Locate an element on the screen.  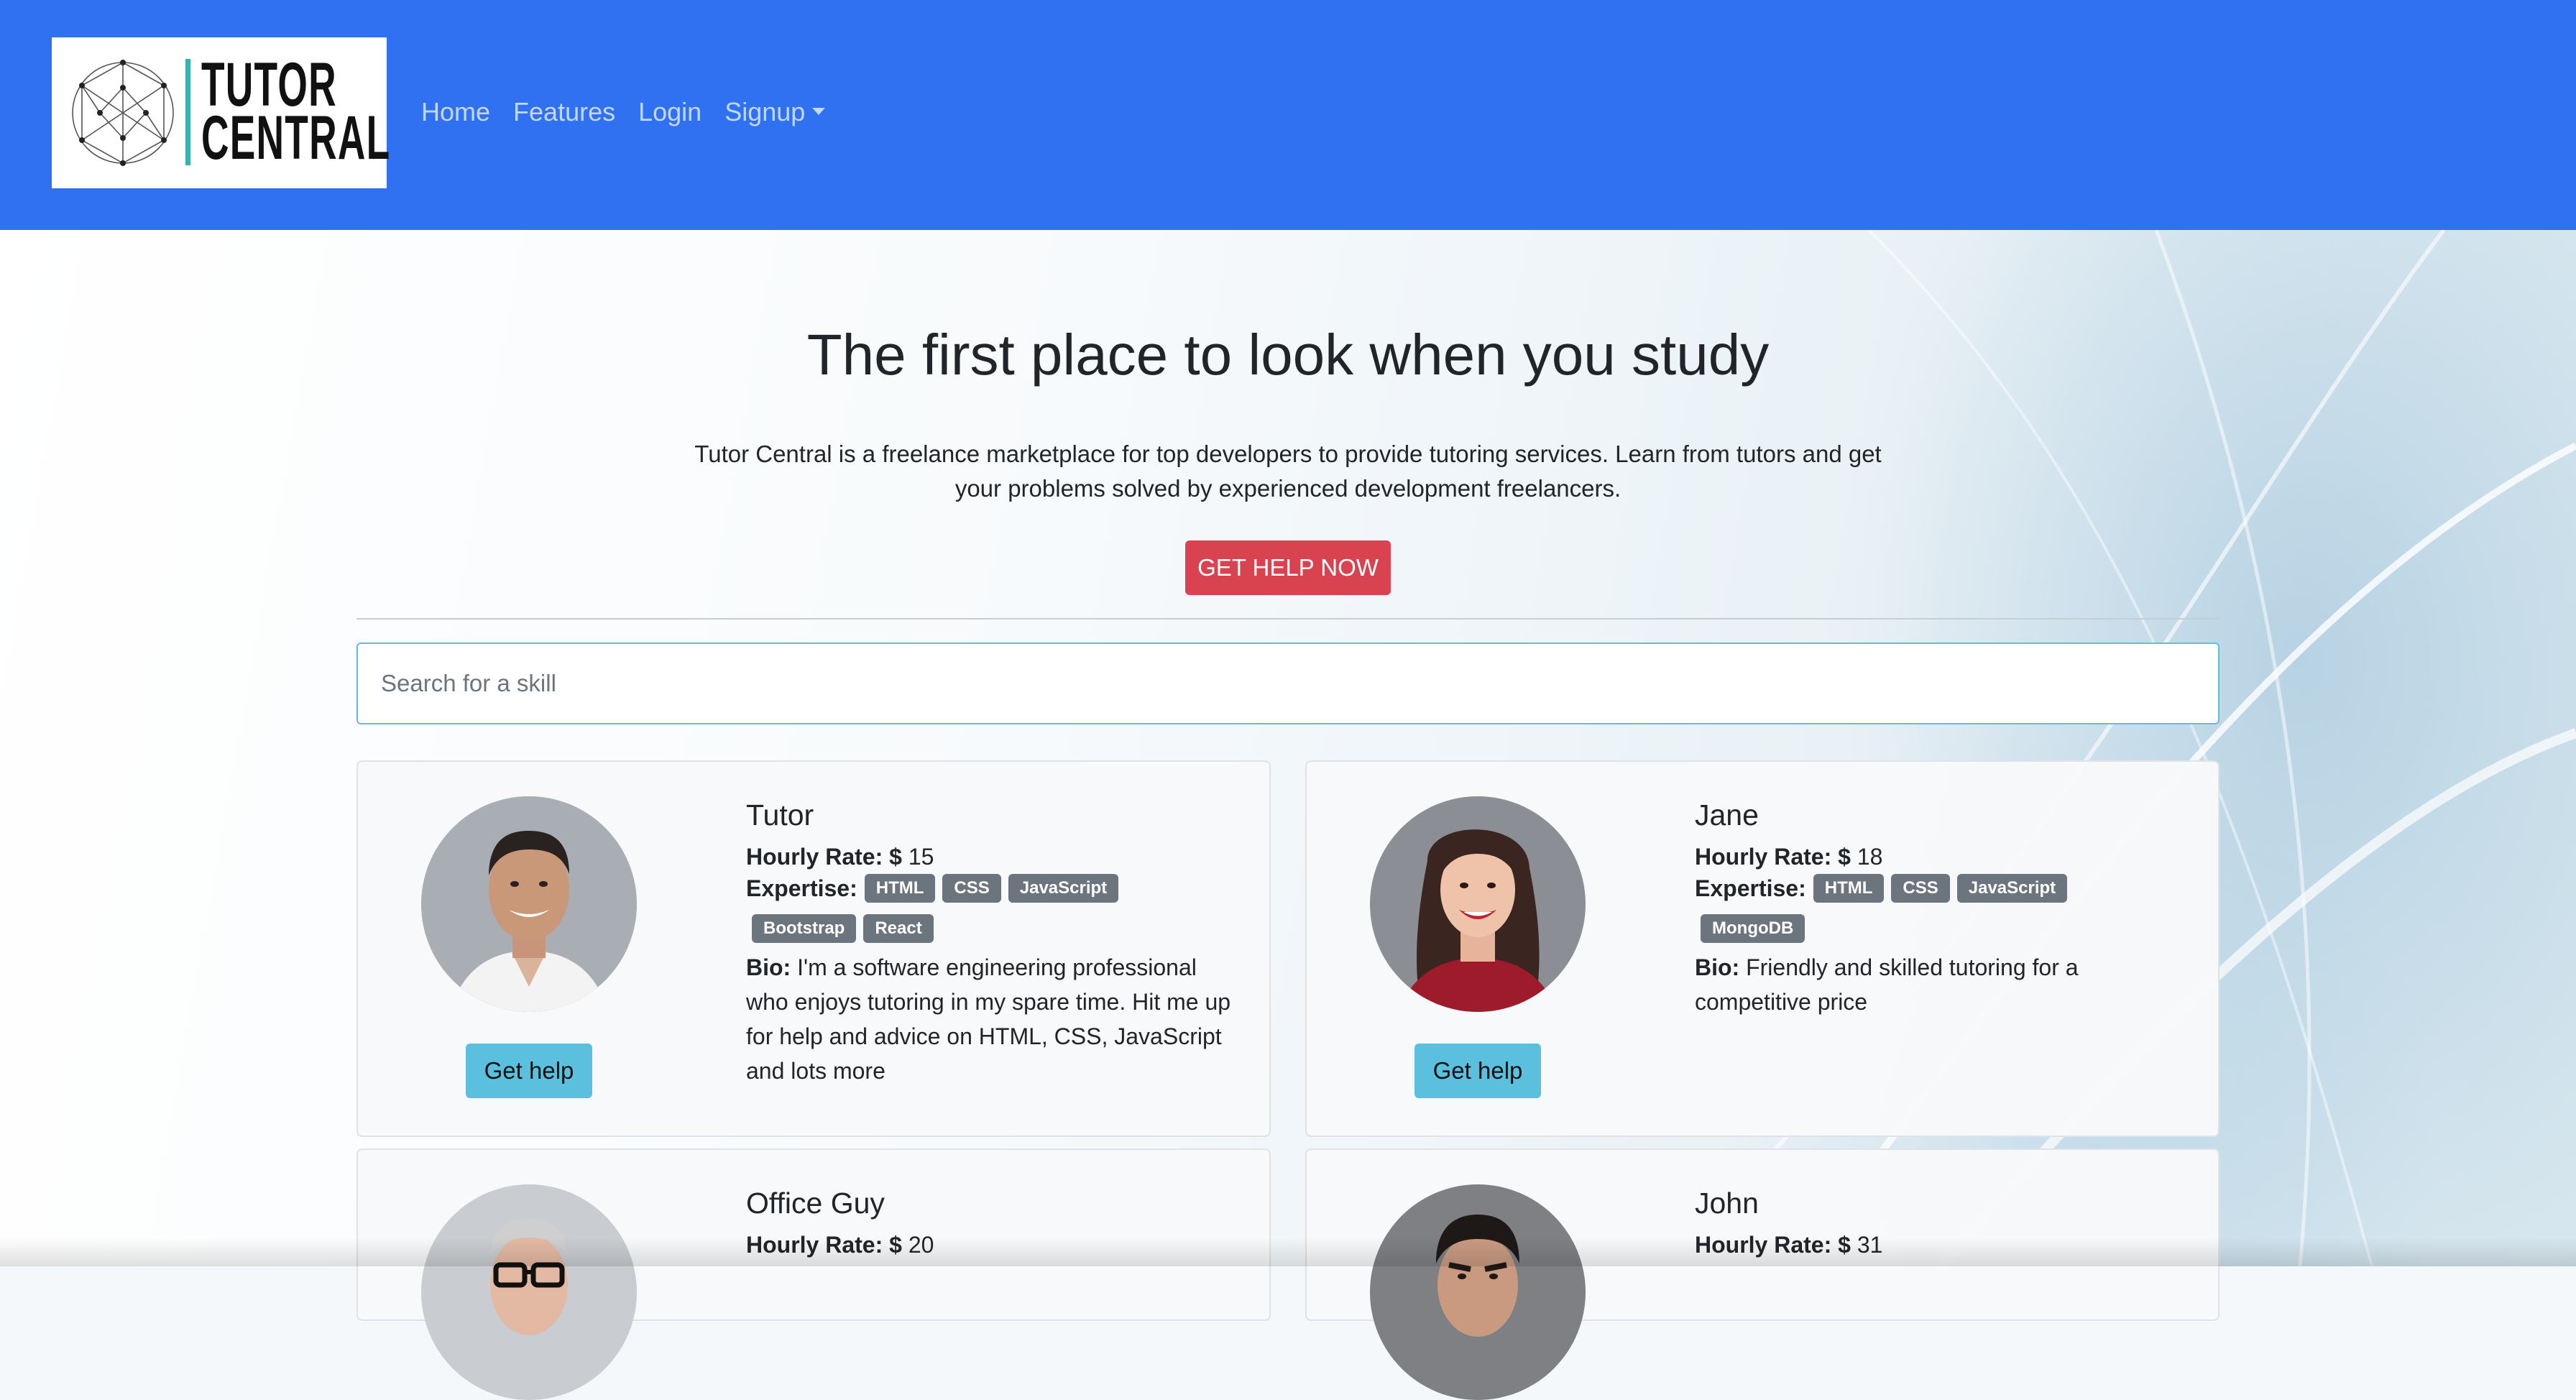
logo-divider is located at coordinates (187, 112).